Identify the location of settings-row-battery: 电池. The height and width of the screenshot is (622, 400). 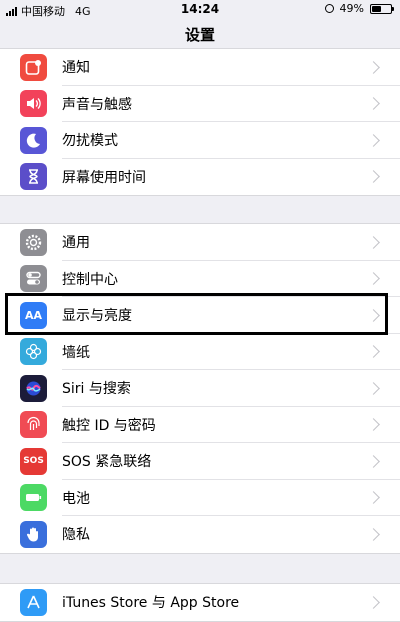
(200, 498).